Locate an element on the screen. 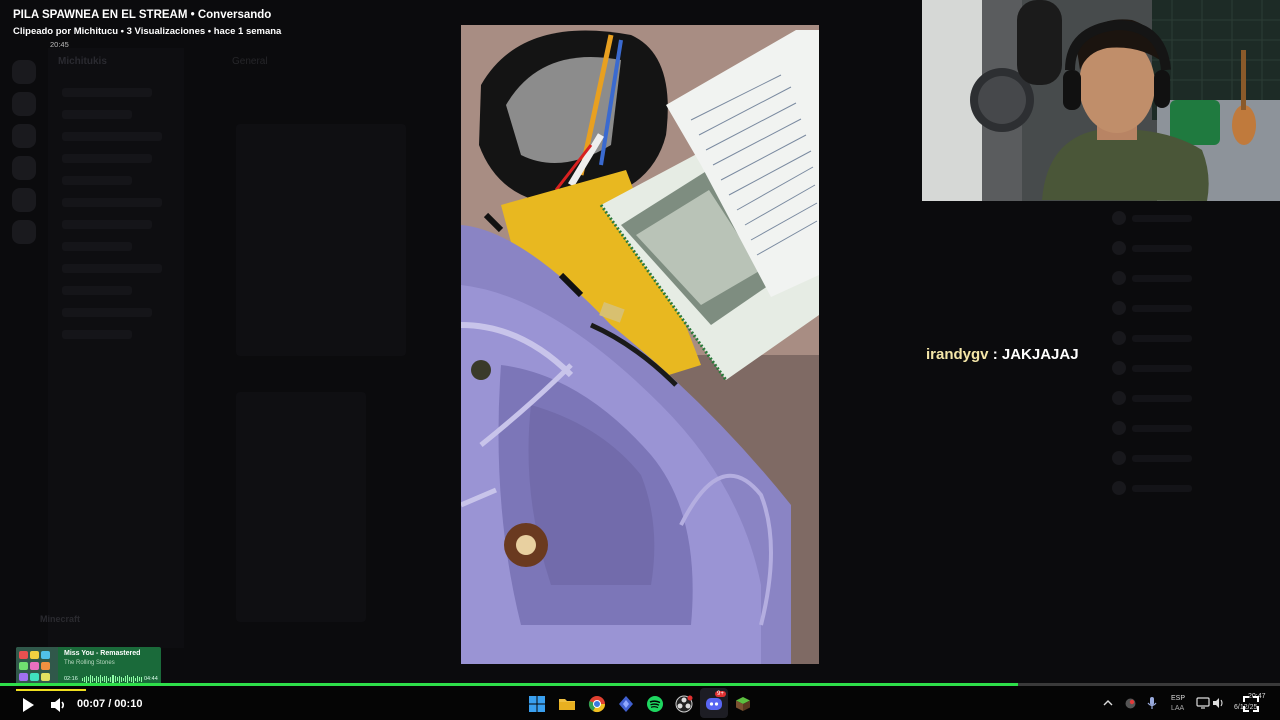  track-duration: 04:44 is located at coordinates (151, 679).